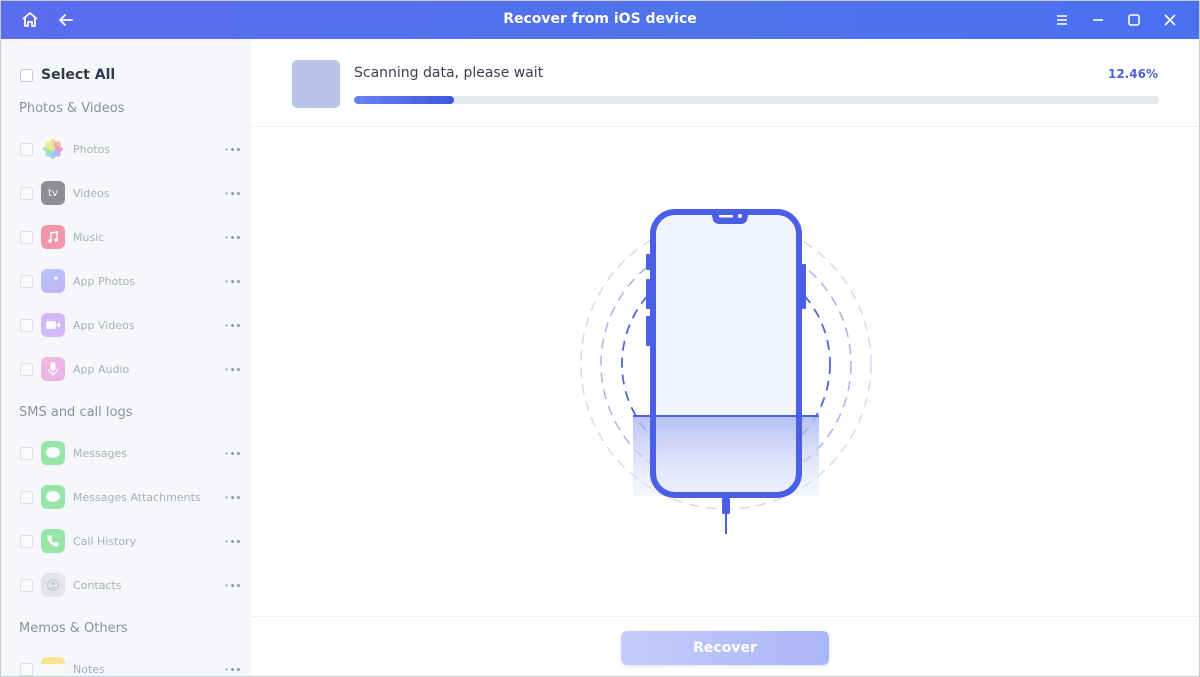 The height and width of the screenshot is (677, 1200). I want to click on minimize-icon, so click(1098, 20).